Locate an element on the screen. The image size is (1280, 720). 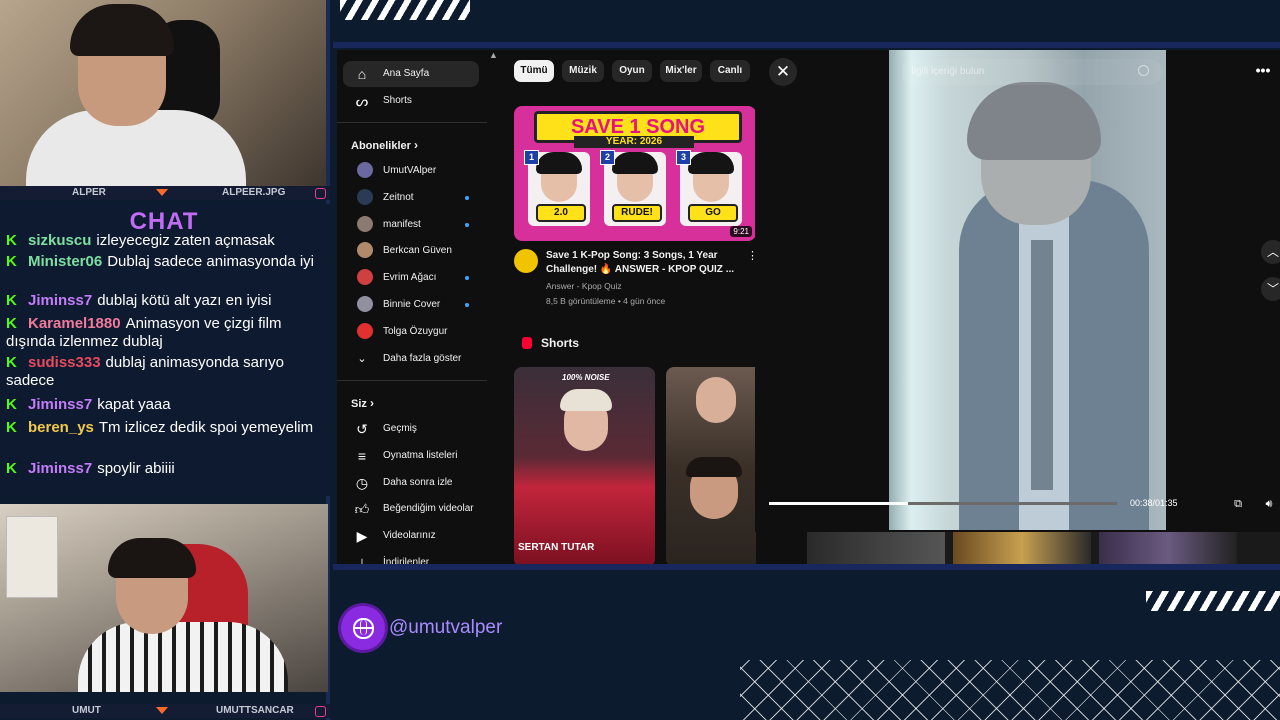
globe-icon is located at coordinates (363, 628).